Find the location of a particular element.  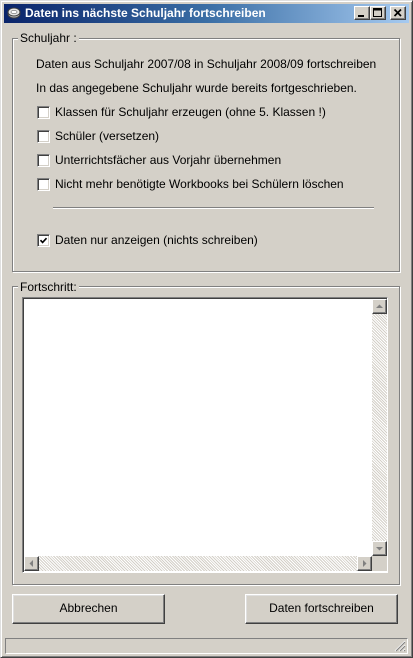

resize-grip-icon is located at coordinates (400, 646).